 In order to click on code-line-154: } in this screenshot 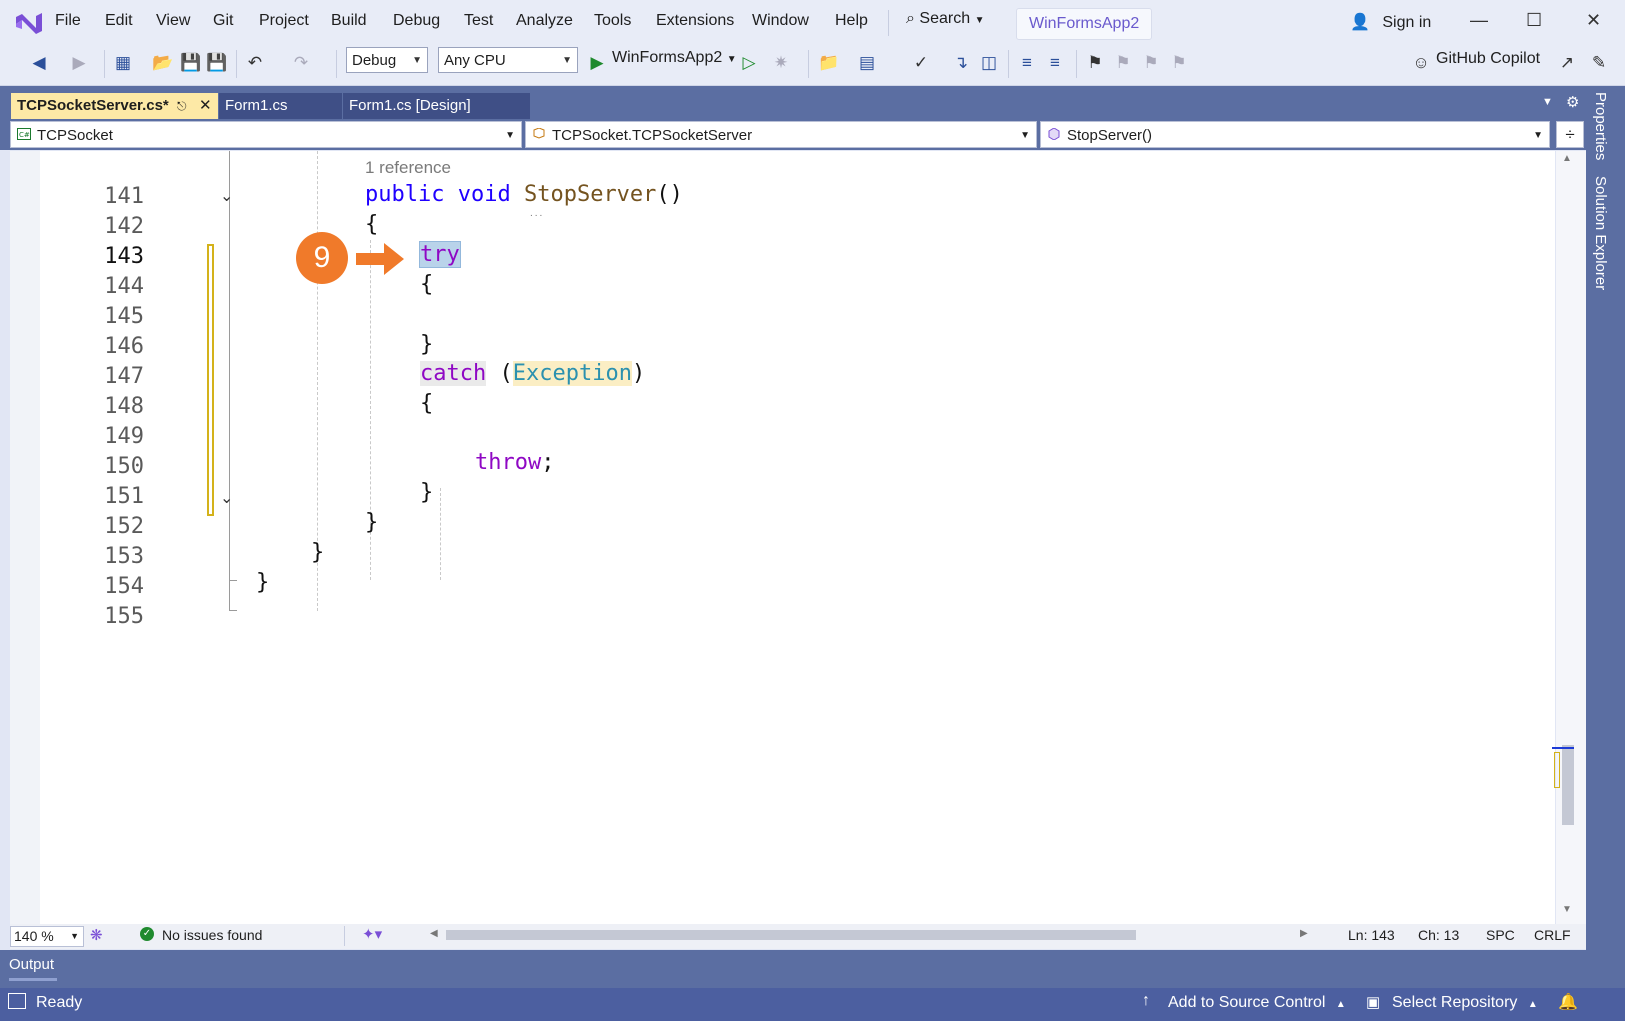, I will do `click(262, 582)`.